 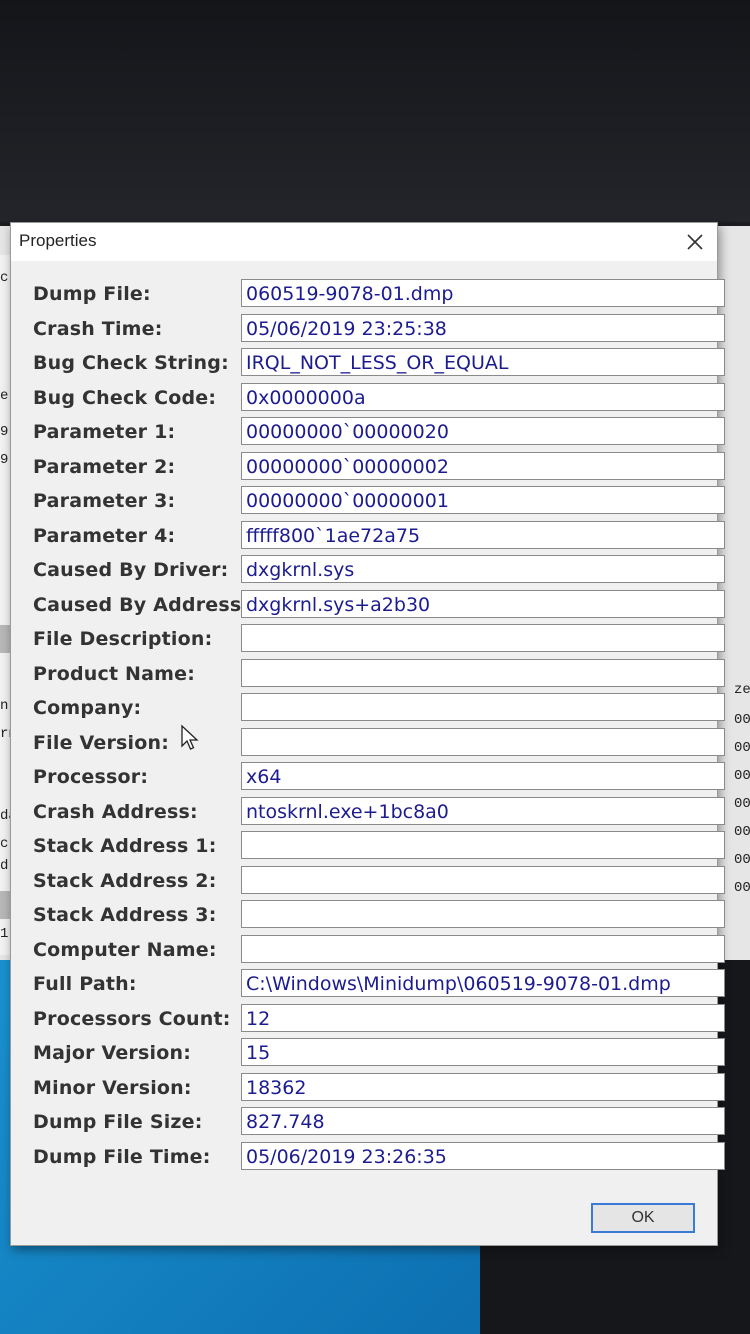 I want to click on property-label: Parameter 2:, so click(x=104, y=466).